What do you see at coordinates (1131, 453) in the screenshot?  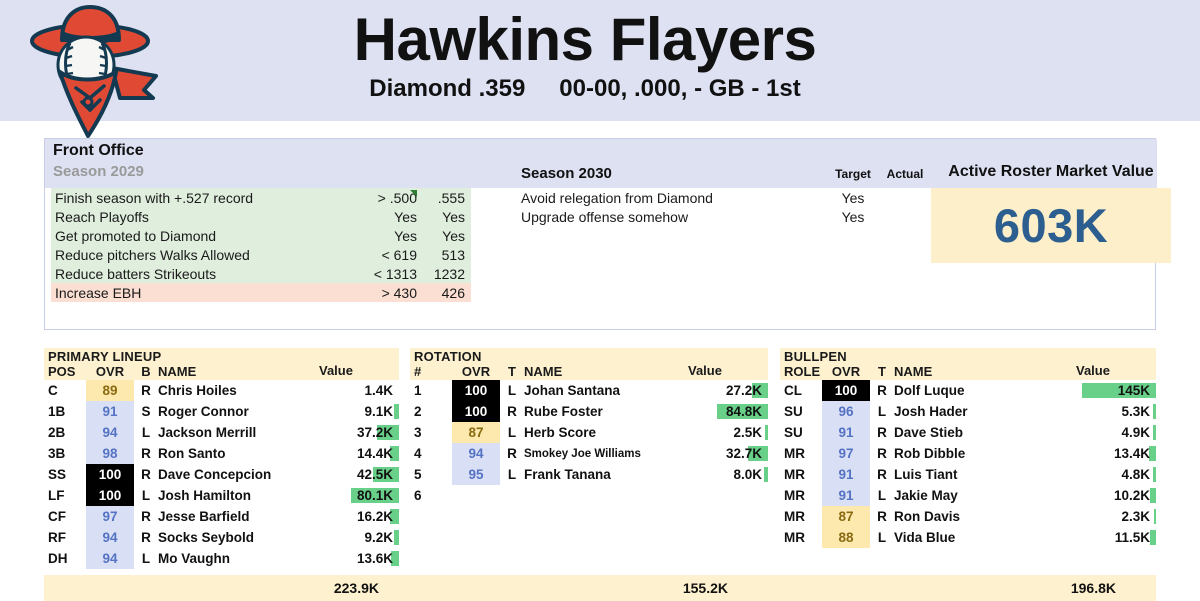 I see `row-value: 13.4K` at bounding box center [1131, 453].